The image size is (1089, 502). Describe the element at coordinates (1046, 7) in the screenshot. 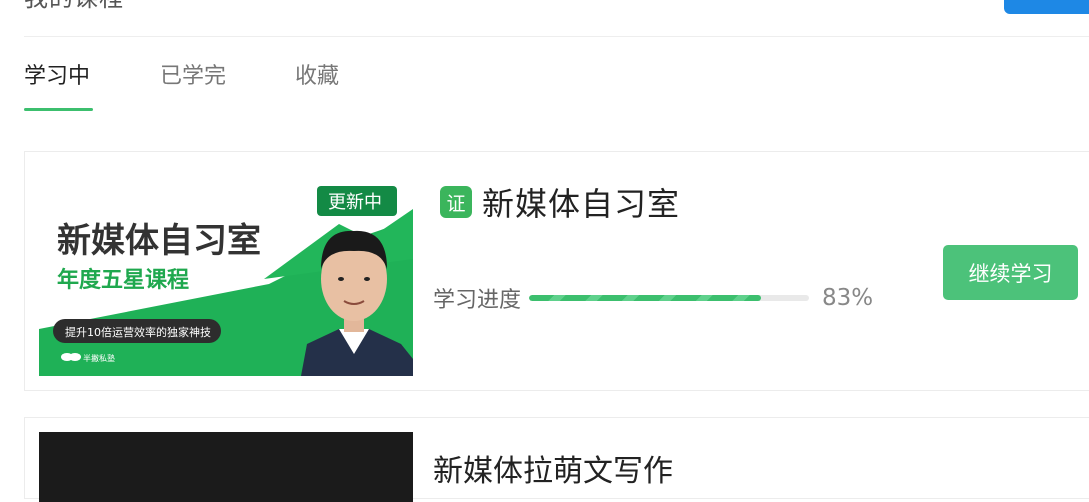

I see `top-action-button` at that location.